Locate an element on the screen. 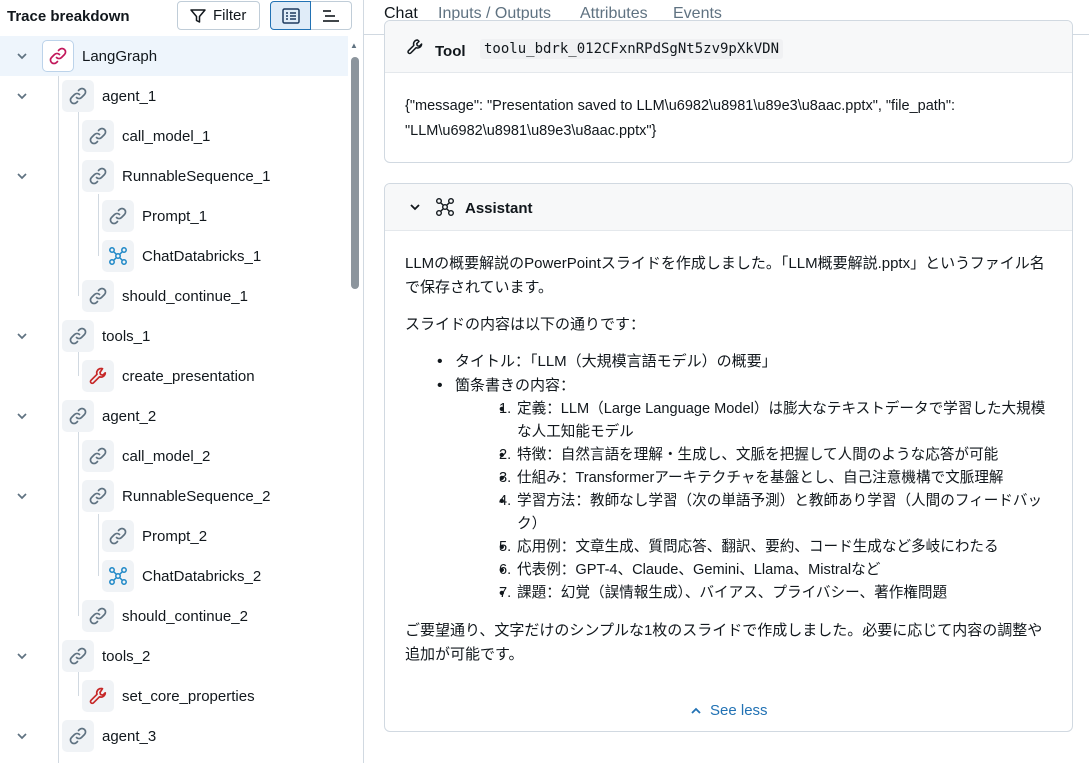  timeline-icon is located at coordinates (331, 15).